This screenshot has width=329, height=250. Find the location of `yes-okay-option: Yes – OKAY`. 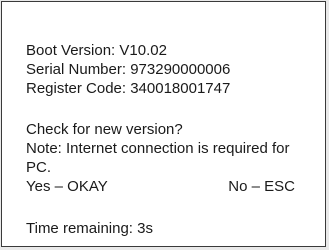

yes-okay-option: Yes – OKAY is located at coordinates (67, 186).